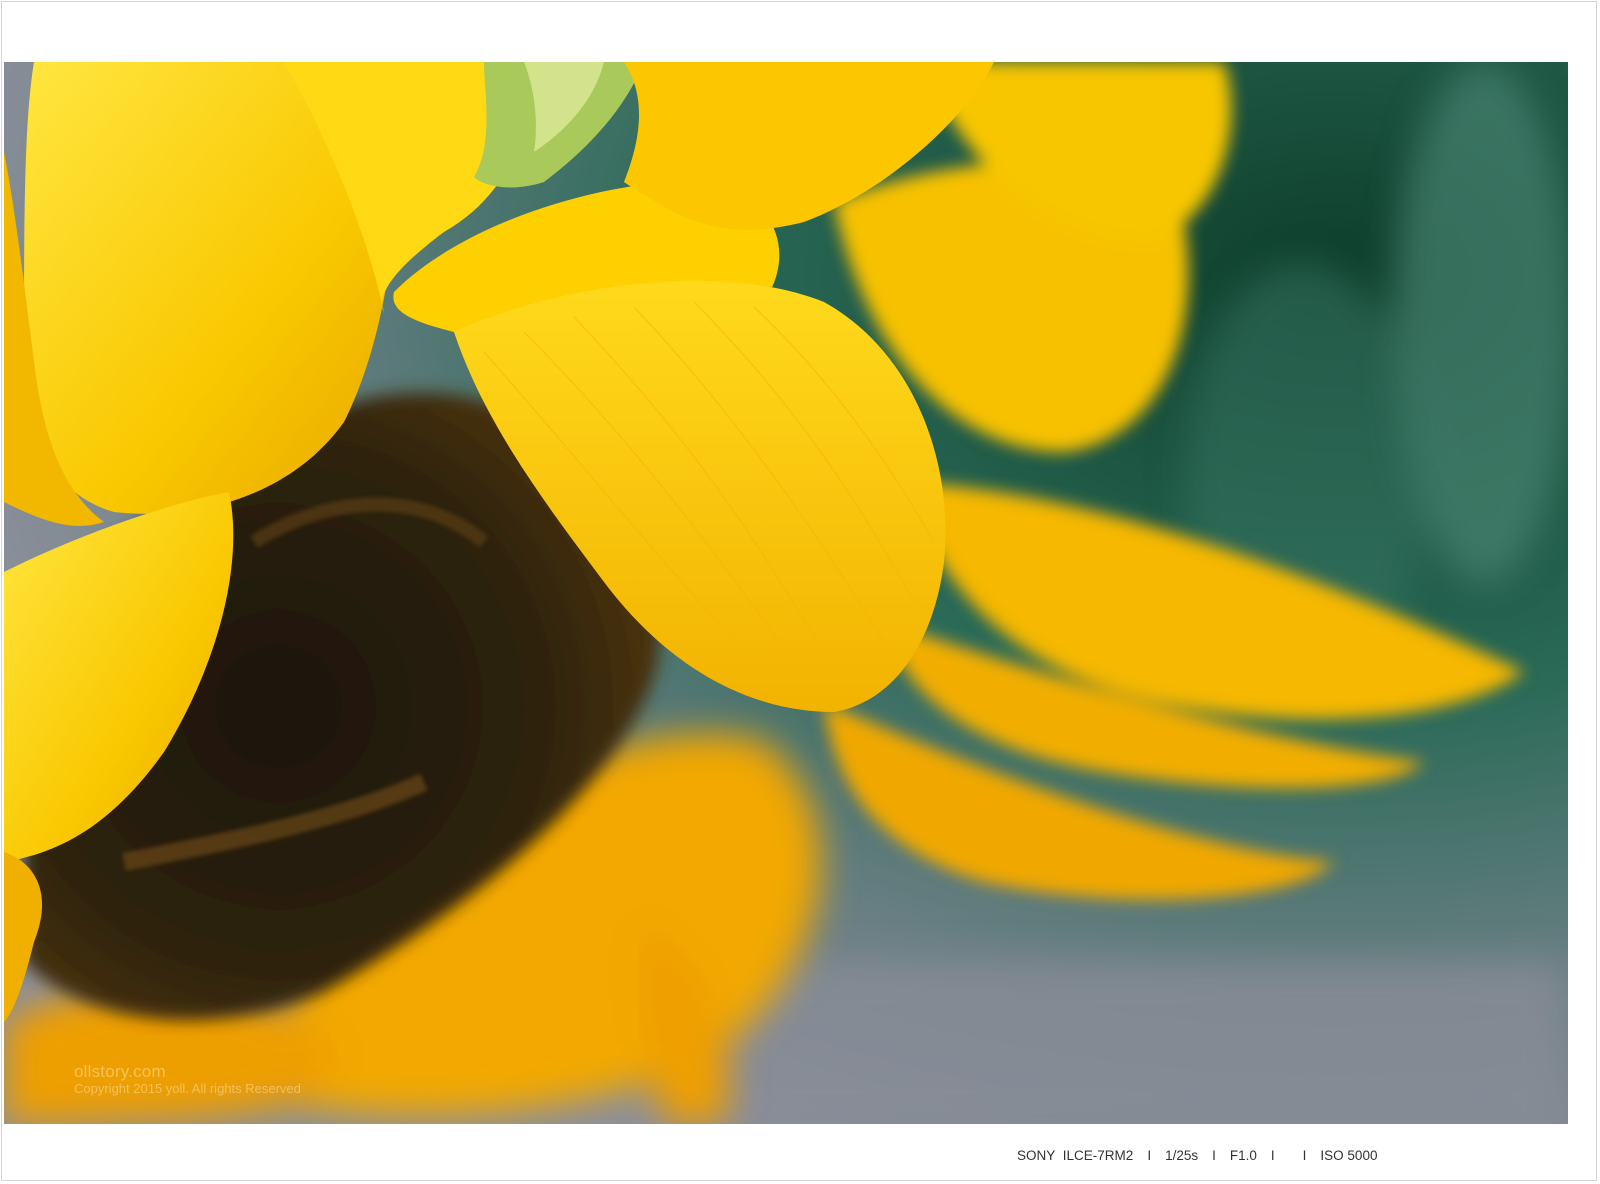 Image resolution: width=1600 pixels, height=1184 pixels. What do you see at coordinates (1349, 1155) in the screenshot?
I see `exif-iso: ISO 5000` at bounding box center [1349, 1155].